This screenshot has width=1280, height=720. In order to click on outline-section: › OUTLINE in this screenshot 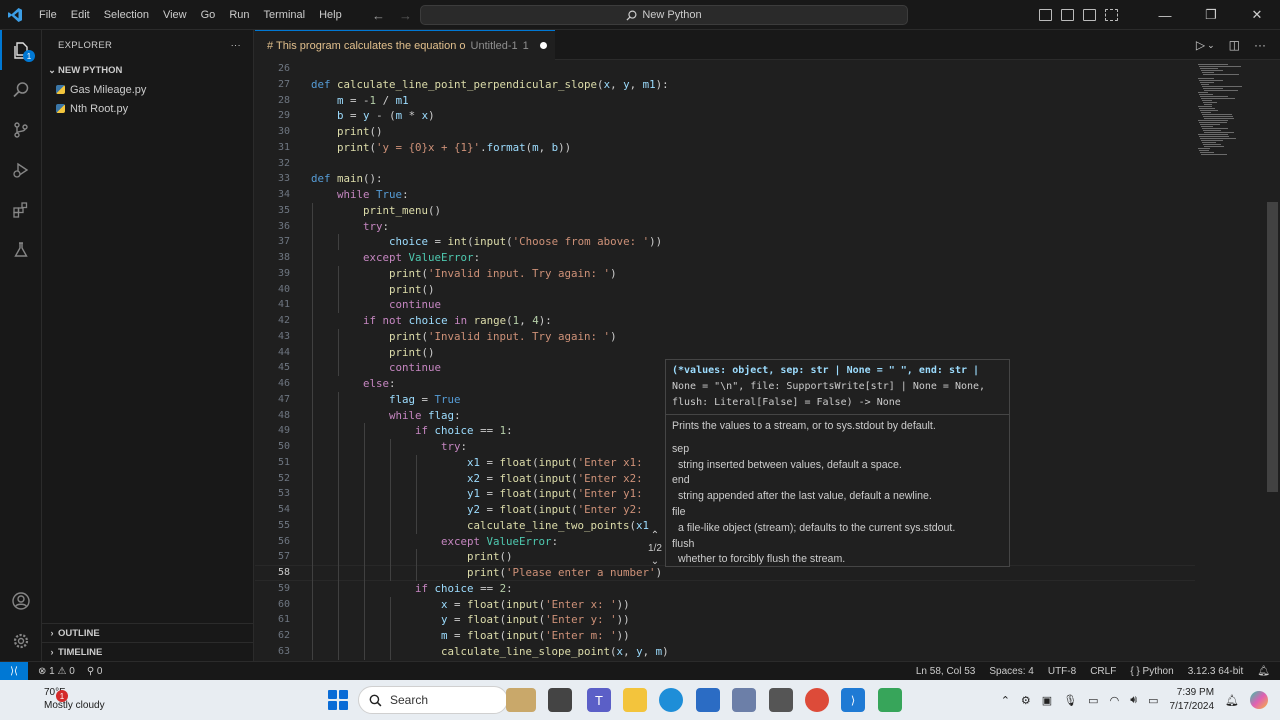, I will do `click(148, 632)`.